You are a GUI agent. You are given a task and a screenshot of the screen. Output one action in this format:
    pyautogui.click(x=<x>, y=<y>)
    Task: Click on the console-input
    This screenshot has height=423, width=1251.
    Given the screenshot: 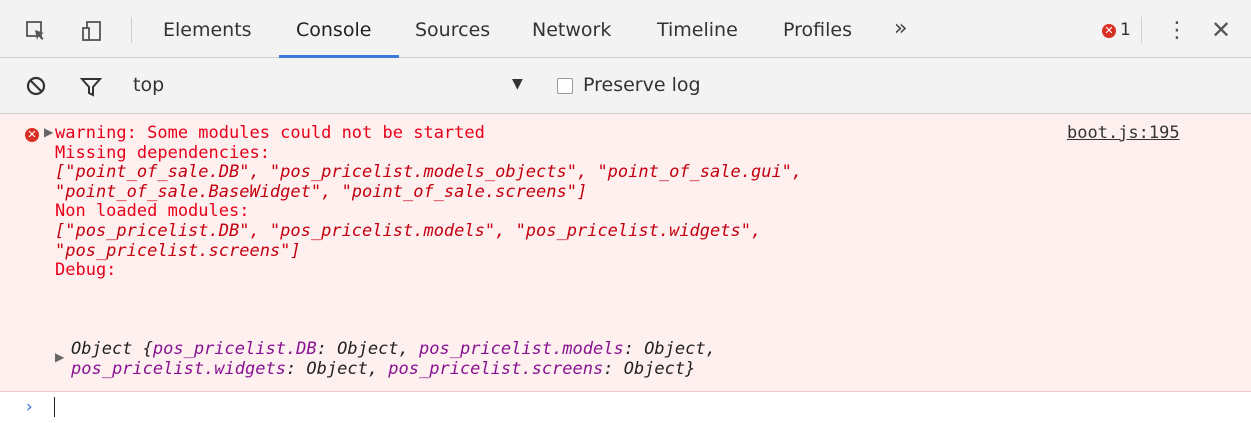 What is the action you would take?
    pyautogui.click(x=54, y=407)
    